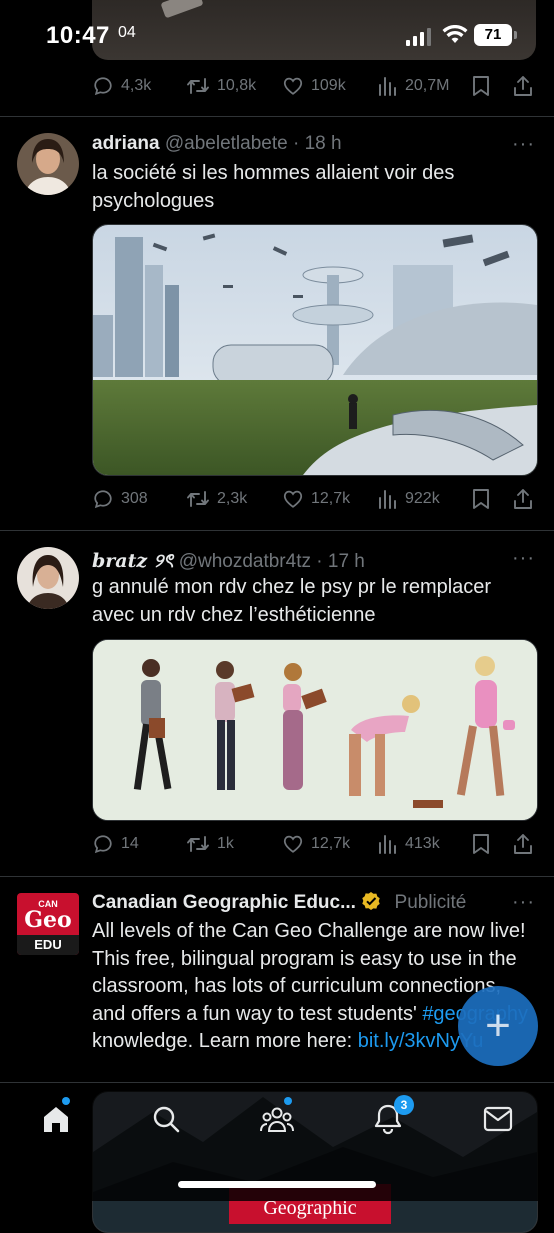 This screenshot has height=1233, width=554. I want to click on handle: @abeletlabete, so click(226, 143).